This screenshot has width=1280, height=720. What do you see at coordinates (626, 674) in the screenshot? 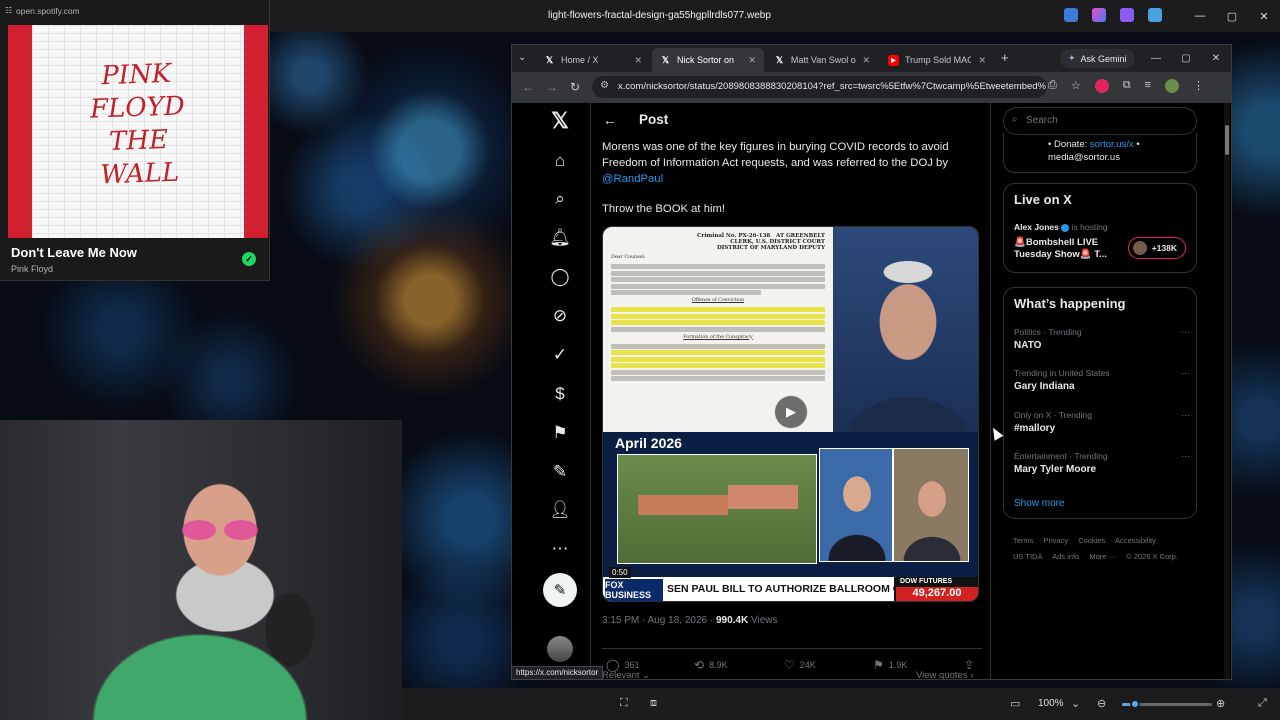
I see `reply-sort-dropdown: Relevant ⌄` at bounding box center [626, 674].